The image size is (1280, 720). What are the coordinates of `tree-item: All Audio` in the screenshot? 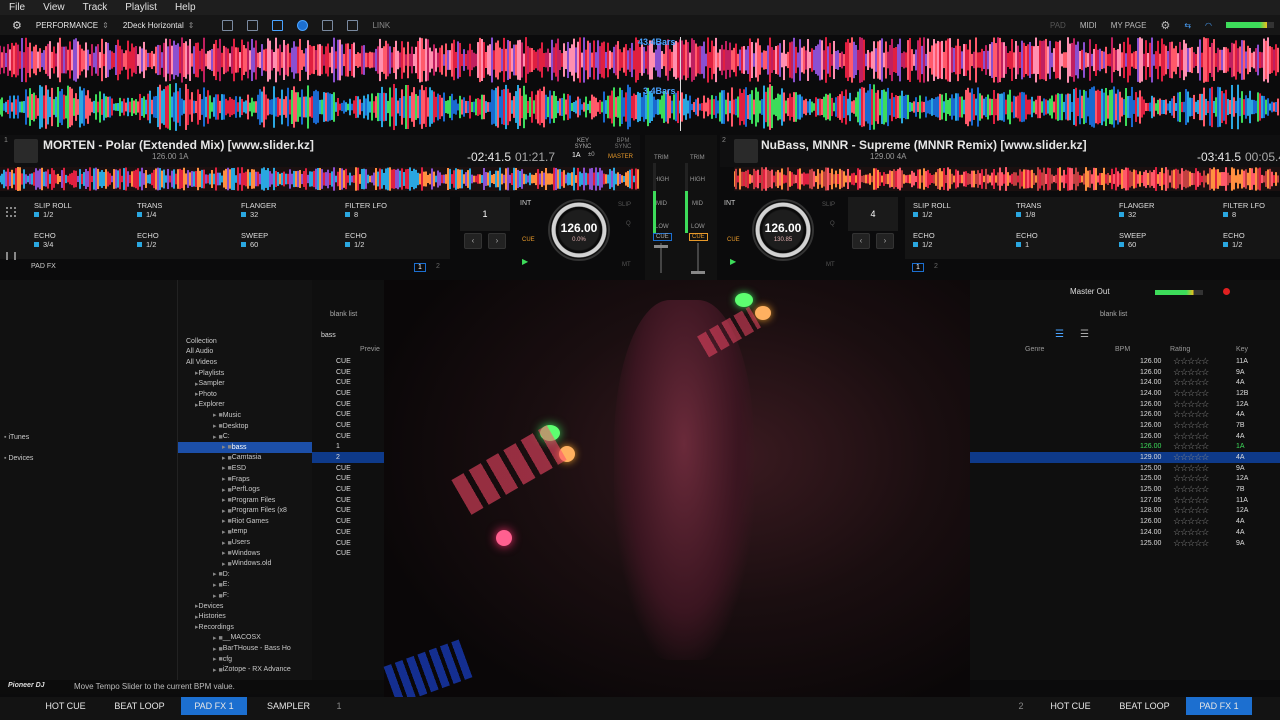 It's located at (245, 352).